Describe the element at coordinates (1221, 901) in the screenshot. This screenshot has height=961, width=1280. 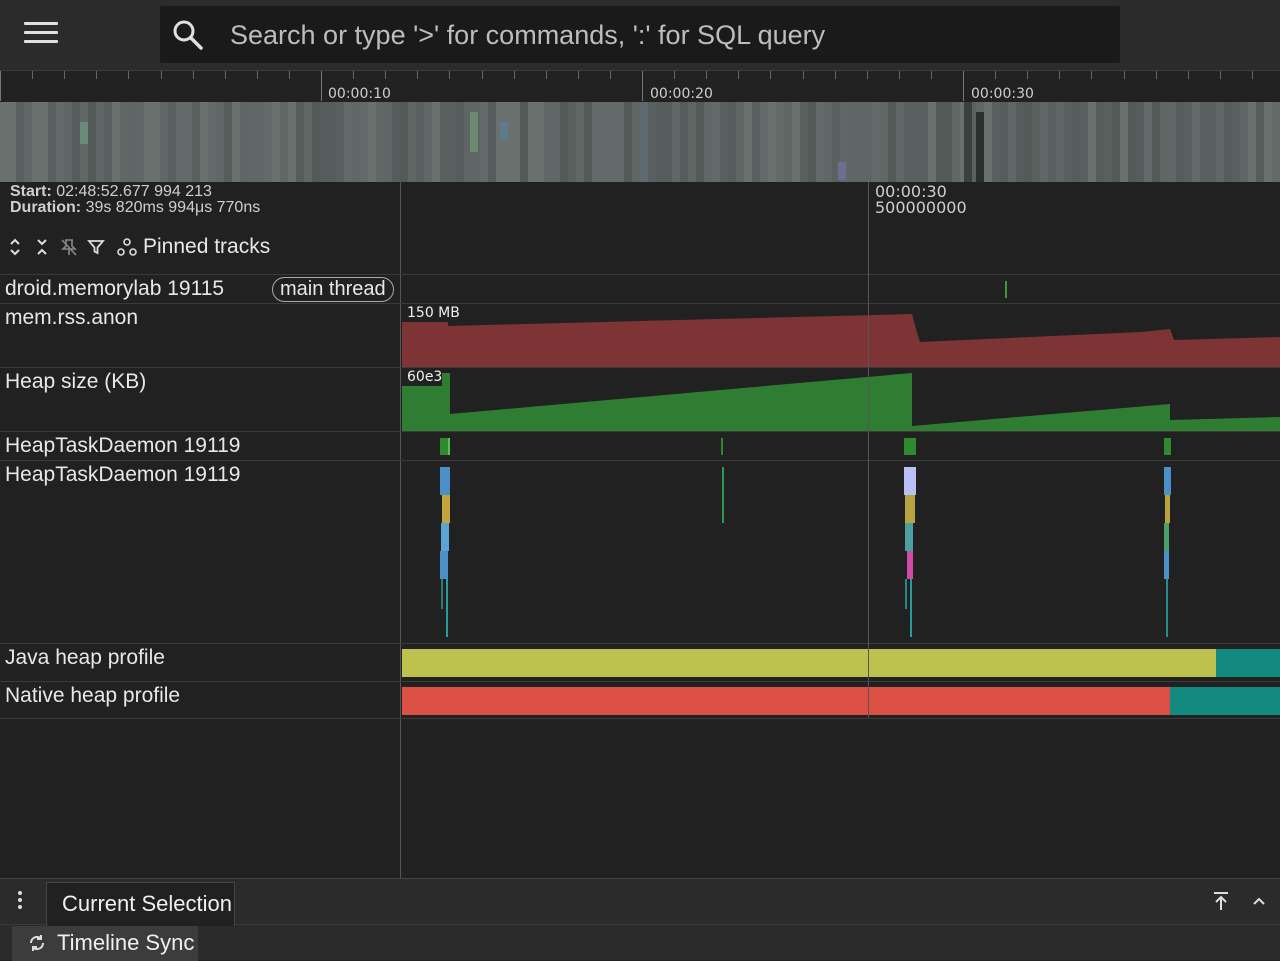
I see `maximize-panel-icon` at that location.